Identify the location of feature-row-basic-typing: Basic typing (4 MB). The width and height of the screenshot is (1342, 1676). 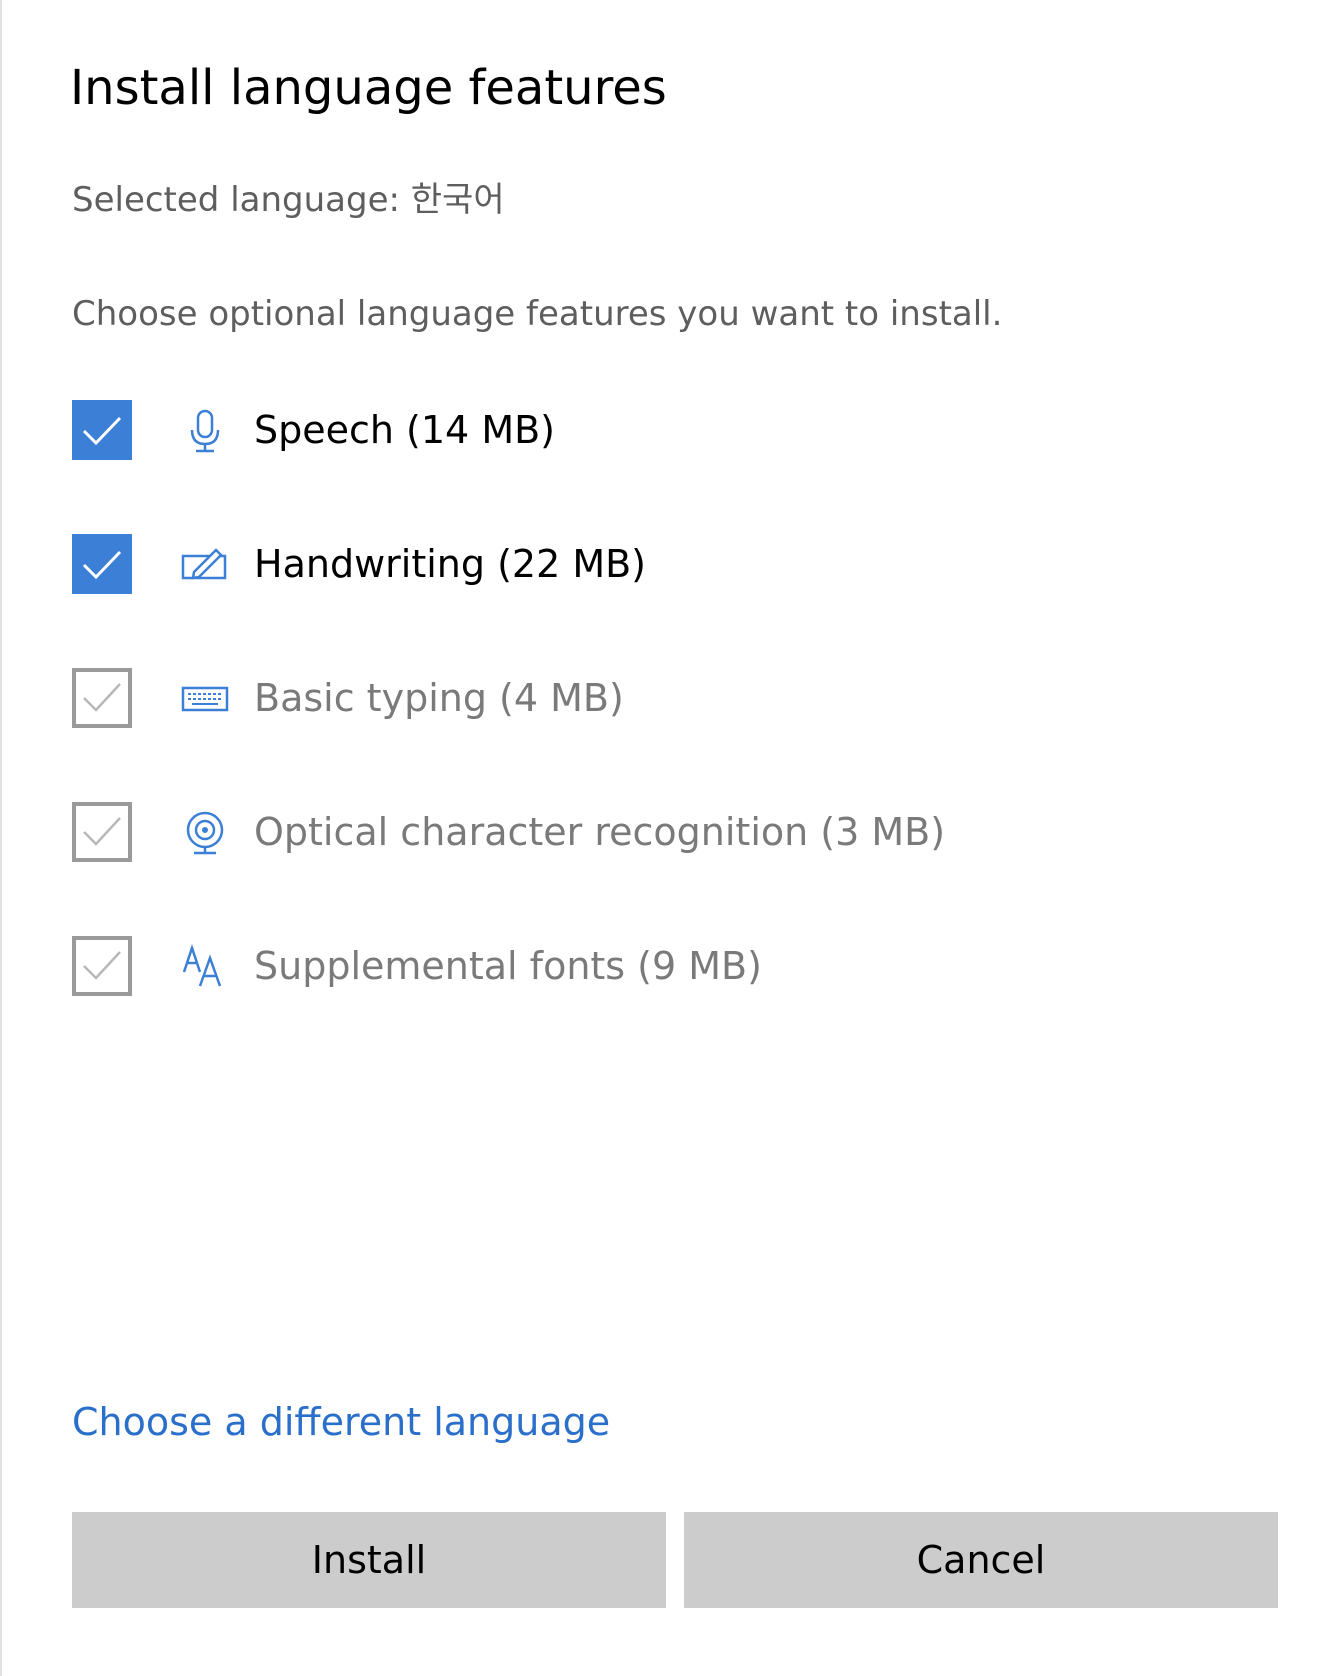
(672, 699).